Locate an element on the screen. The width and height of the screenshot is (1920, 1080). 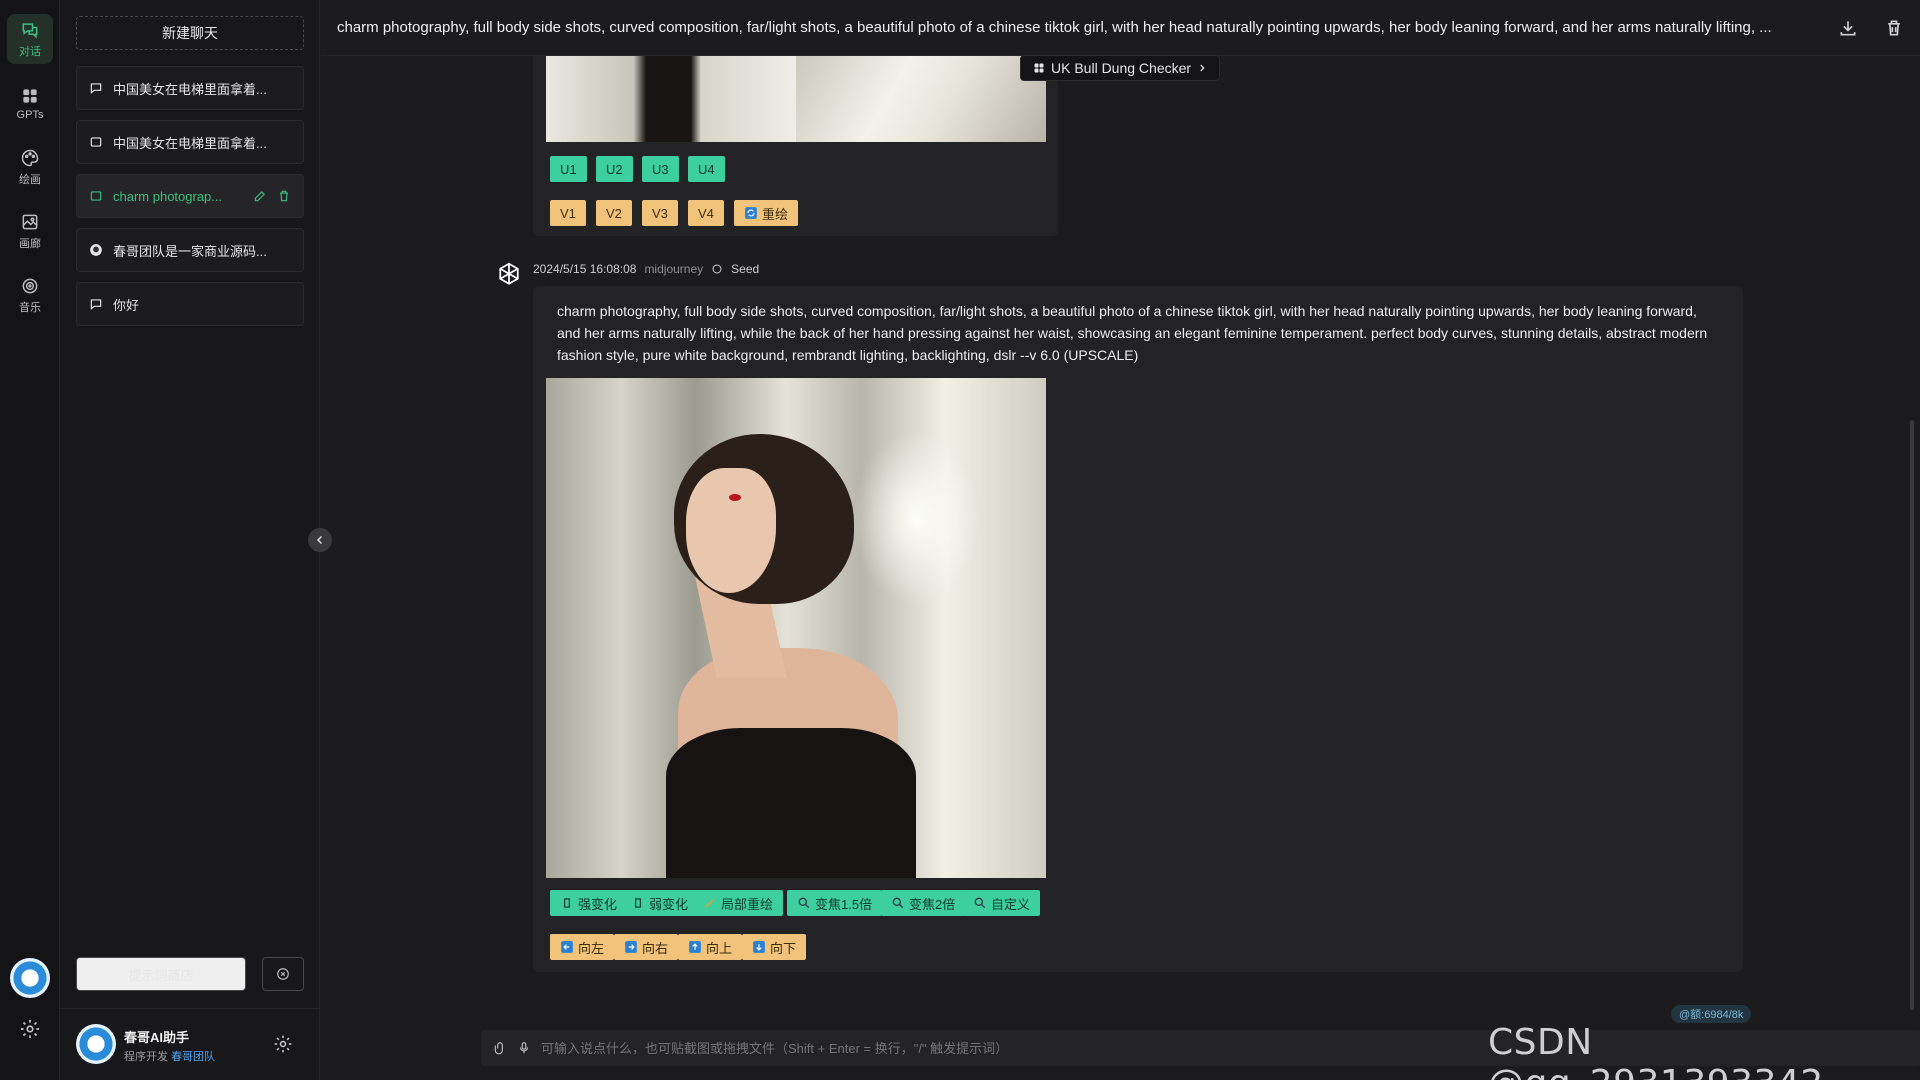
variation-v2-button: V2 is located at coordinates (614, 213).